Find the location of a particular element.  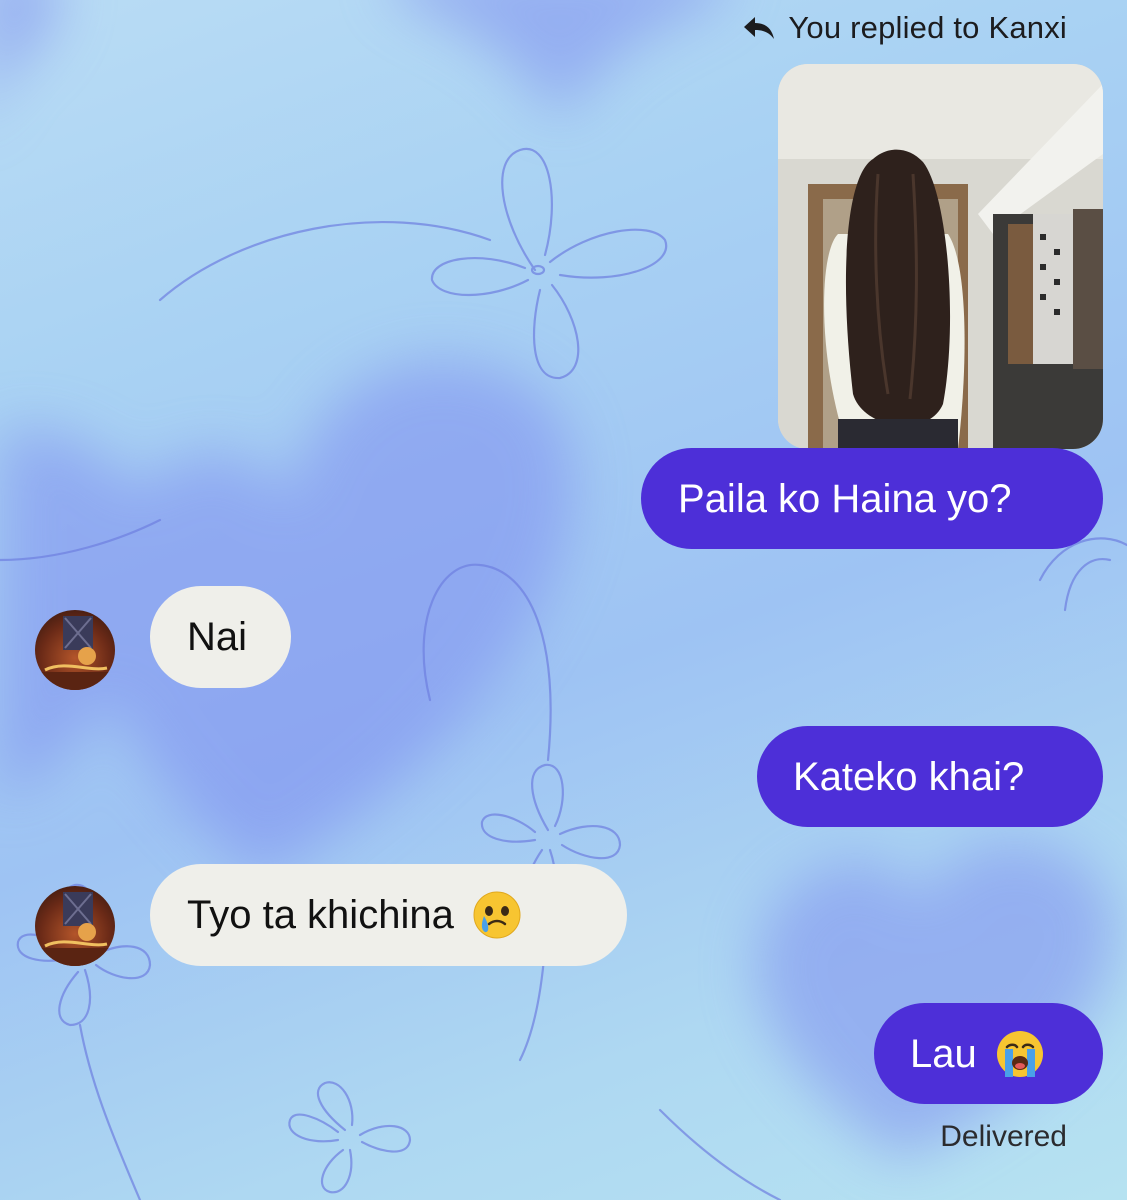

message-bubble-incoming: Tyo ta khichina is located at coordinates (388, 915).